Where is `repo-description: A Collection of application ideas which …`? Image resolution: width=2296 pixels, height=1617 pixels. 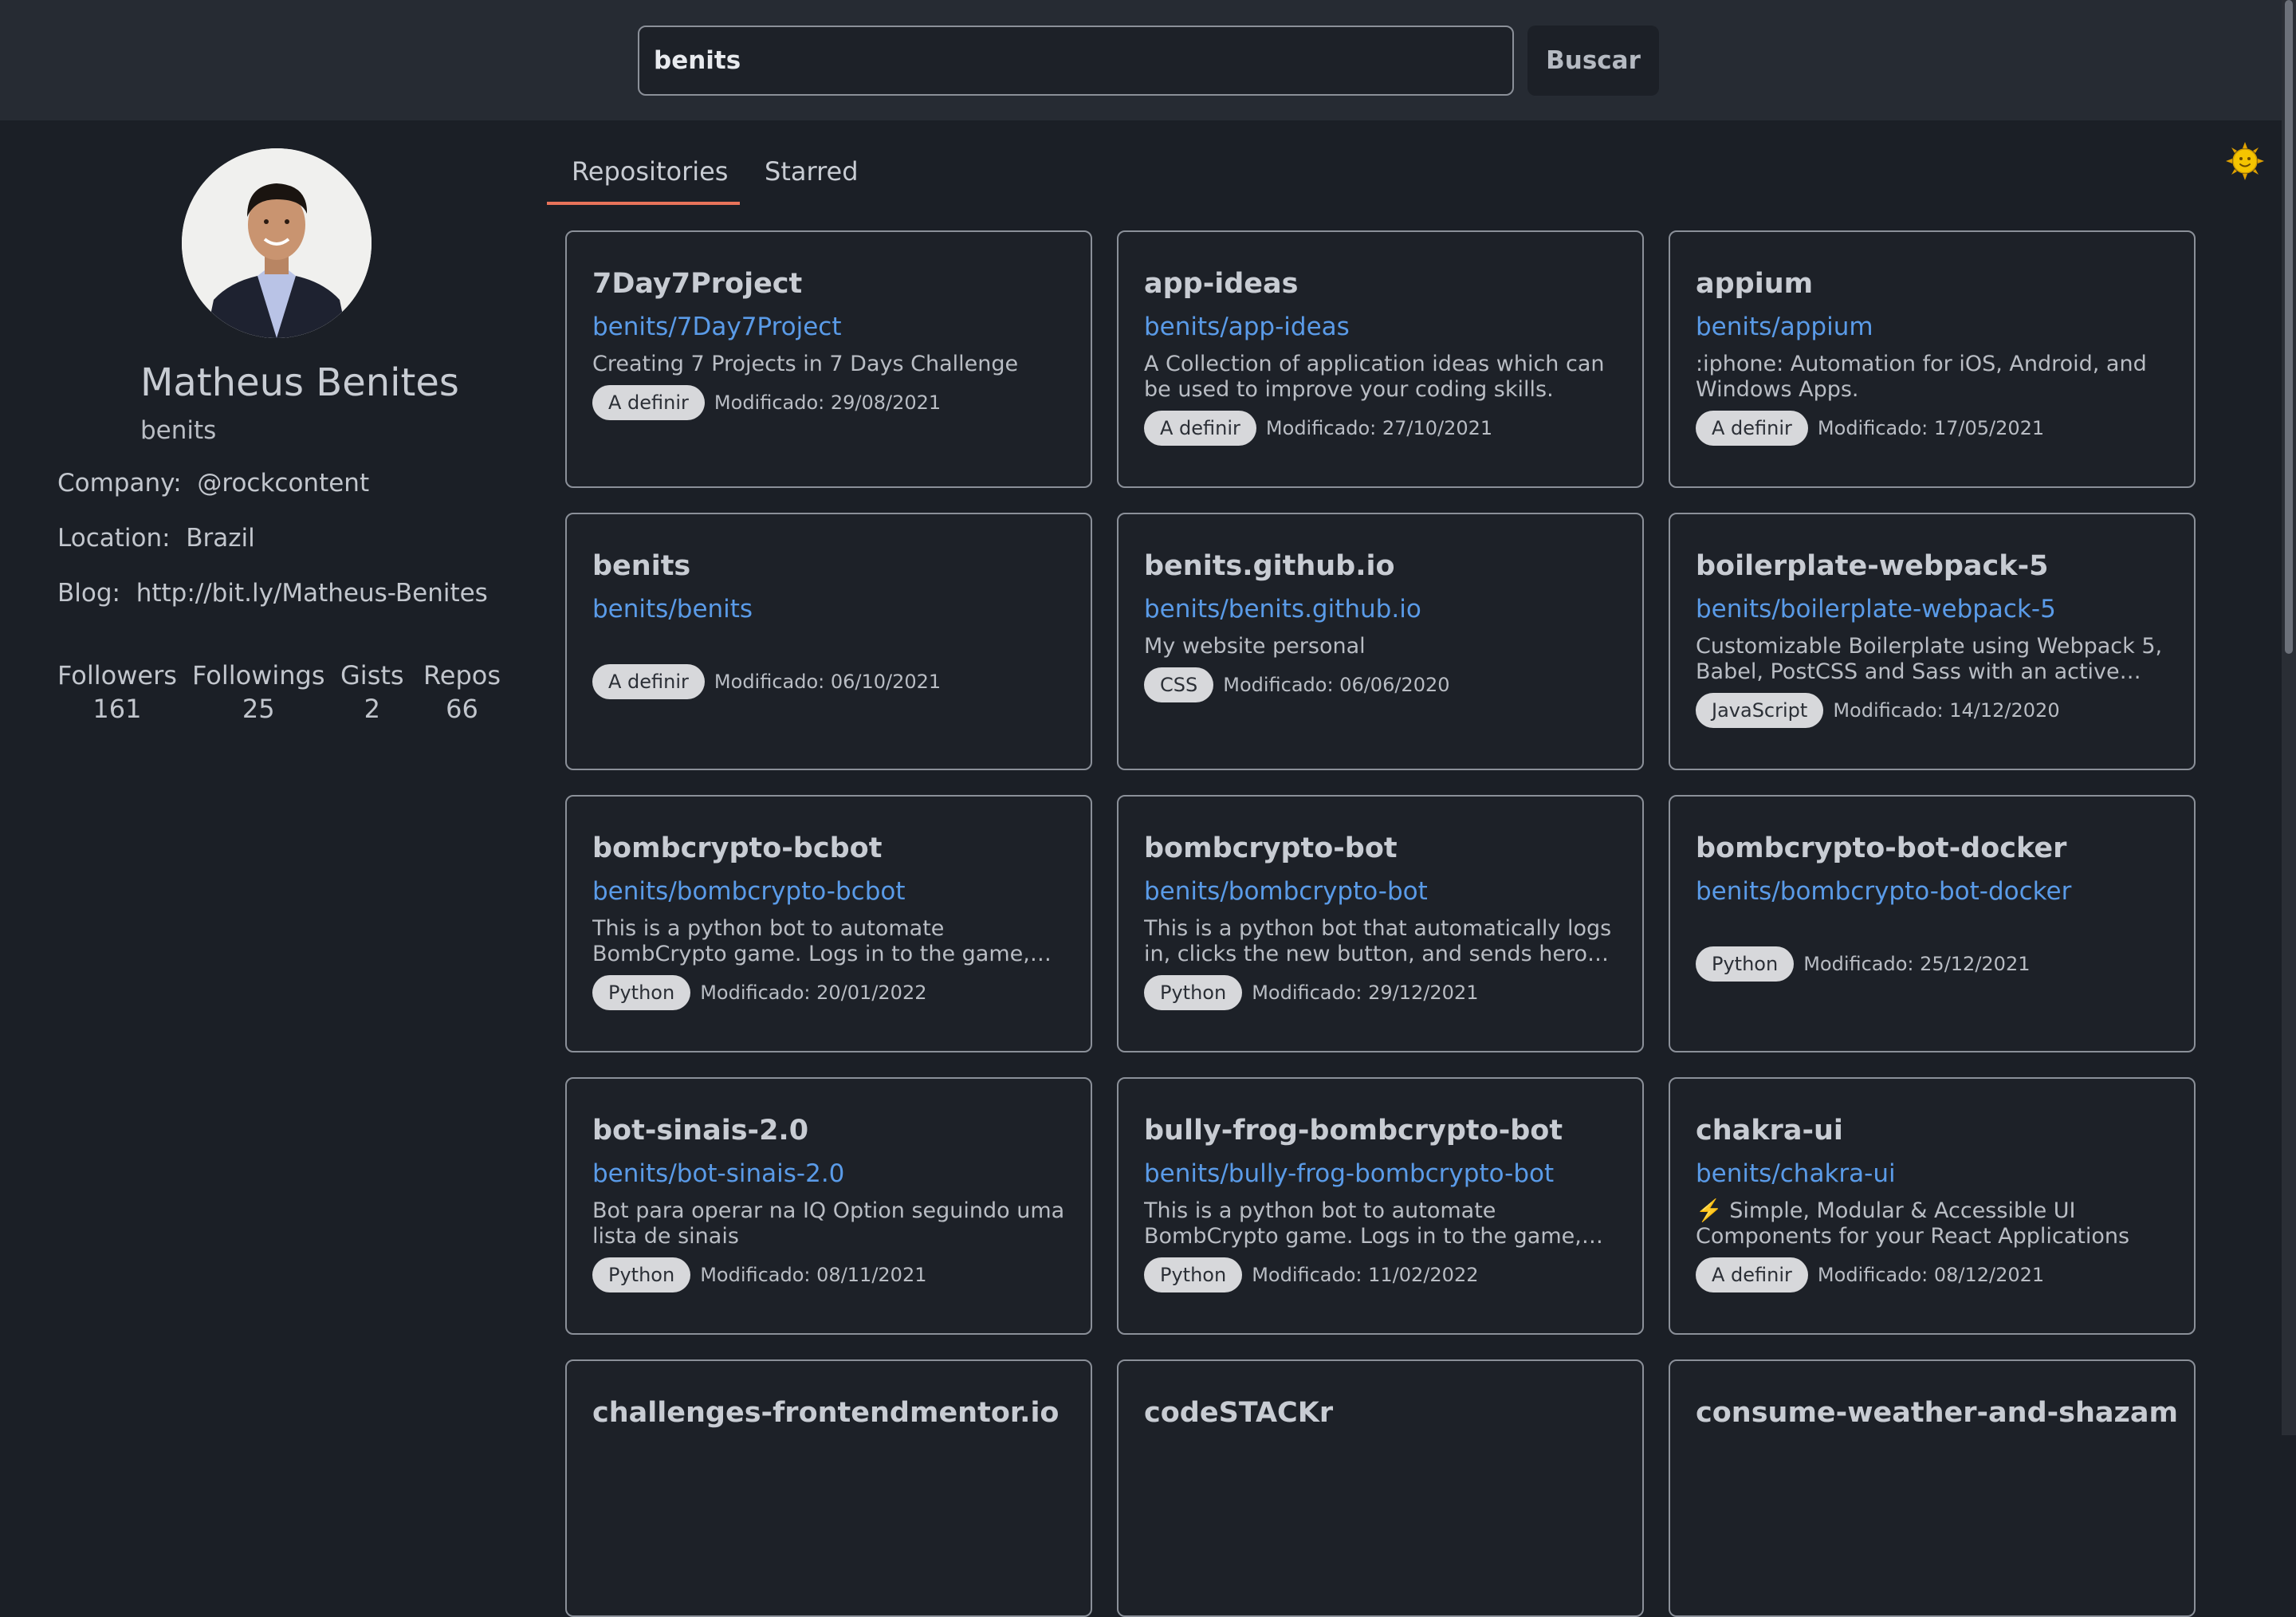
repo-description: A Collection of application ideas which … is located at coordinates (1374, 377).